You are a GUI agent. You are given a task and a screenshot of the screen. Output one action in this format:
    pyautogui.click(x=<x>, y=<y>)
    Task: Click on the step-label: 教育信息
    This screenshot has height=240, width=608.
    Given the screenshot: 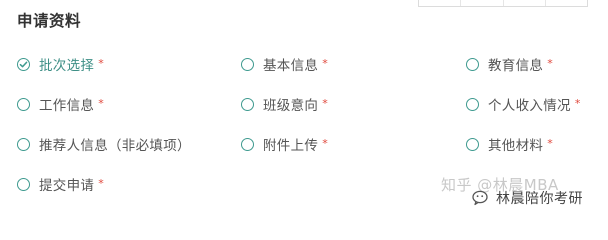 What is the action you would take?
    pyautogui.click(x=516, y=66)
    